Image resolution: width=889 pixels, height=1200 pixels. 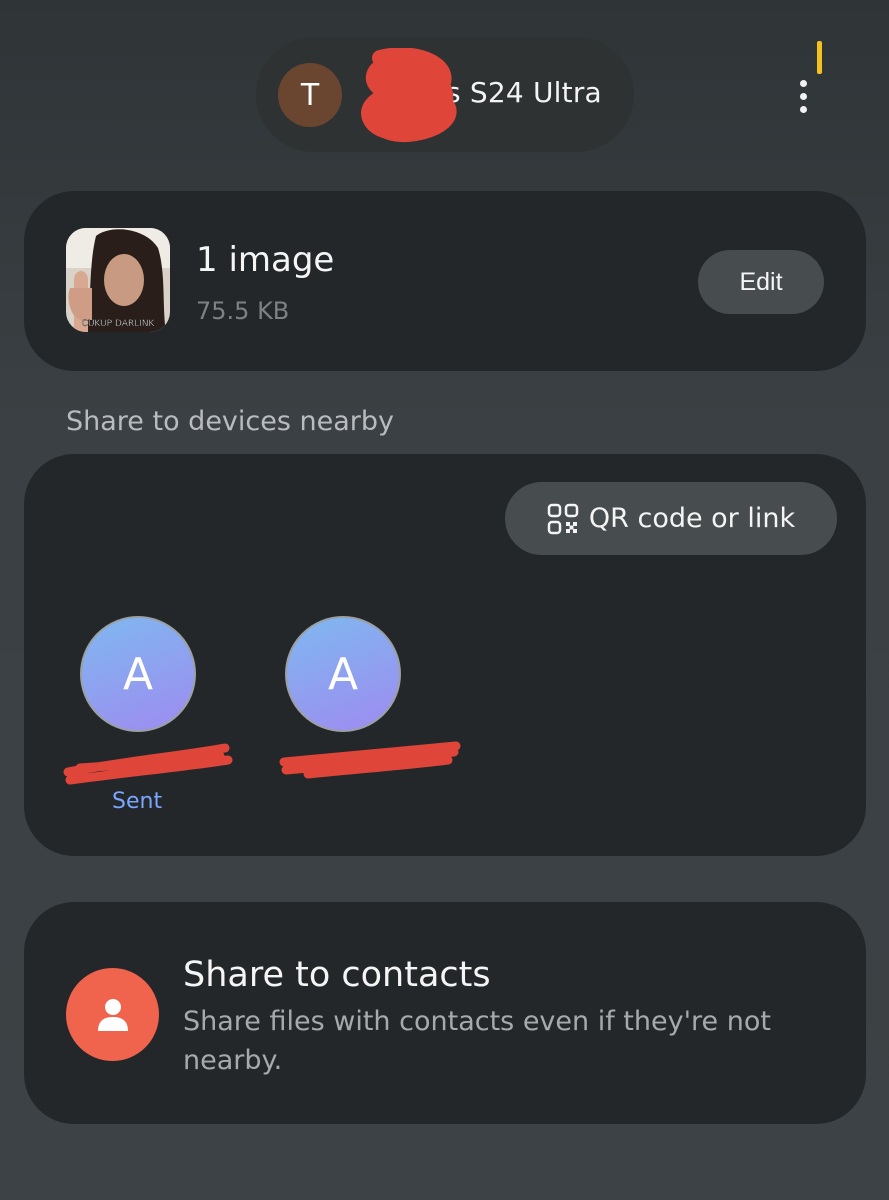 I want to click on edit-button: Edit, so click(x=761, y=282).